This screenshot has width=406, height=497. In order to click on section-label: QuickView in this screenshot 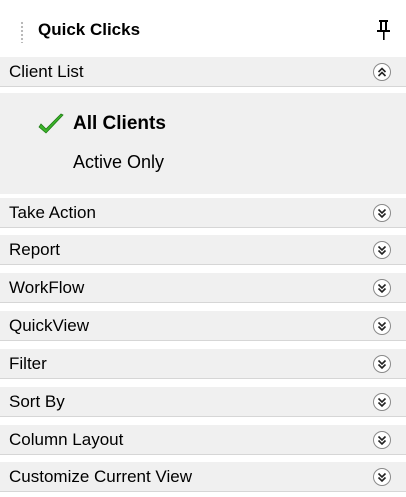, I will do `click(49, 325)`.